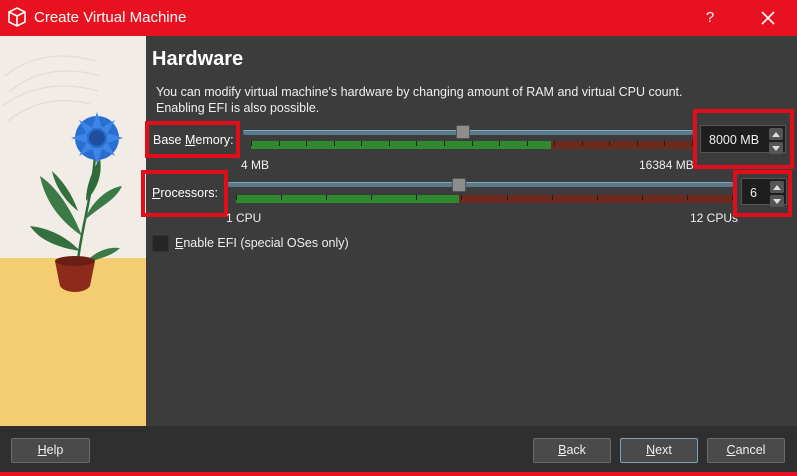  What do you see at coordinates (764, 192) in the screenshot?
I see `processors-spinbox: 6` at bounding box center [764, 192].